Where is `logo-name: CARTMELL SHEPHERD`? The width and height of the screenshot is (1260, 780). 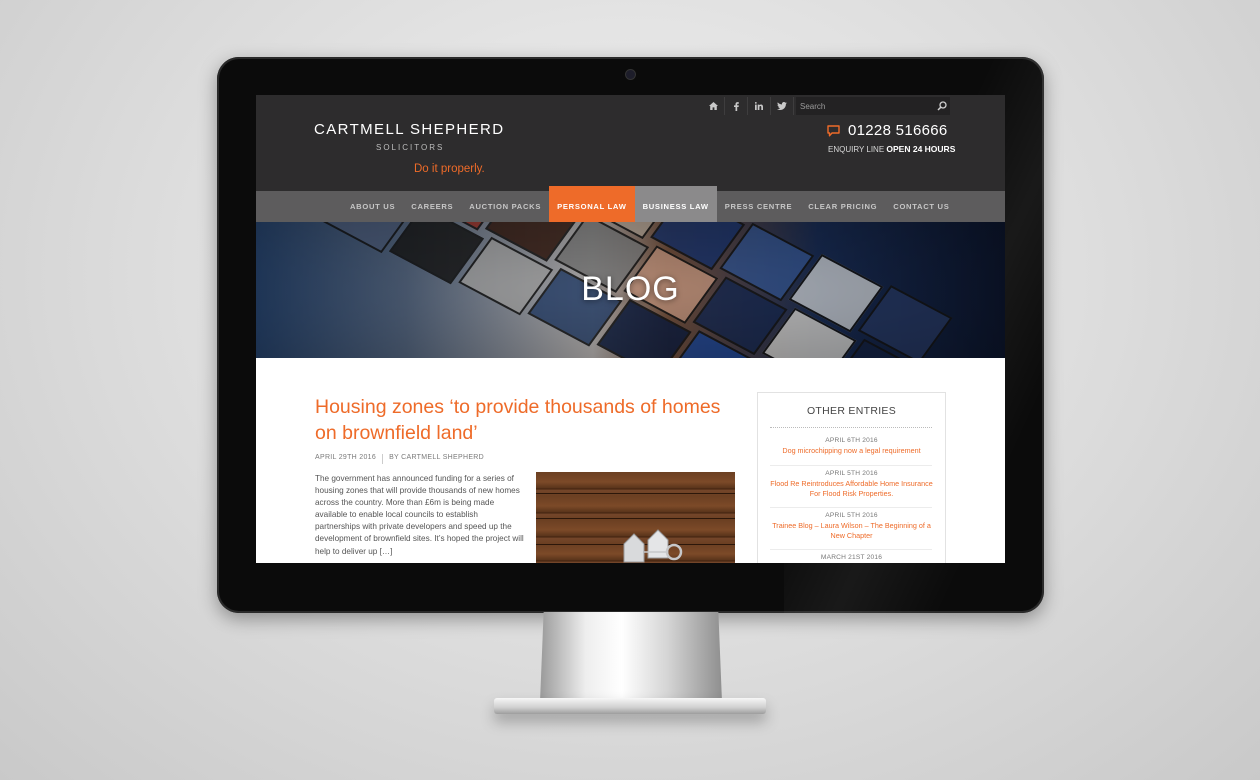 logo-name: CARTMELL SHEPHERD is located at coordinates (409, 129).